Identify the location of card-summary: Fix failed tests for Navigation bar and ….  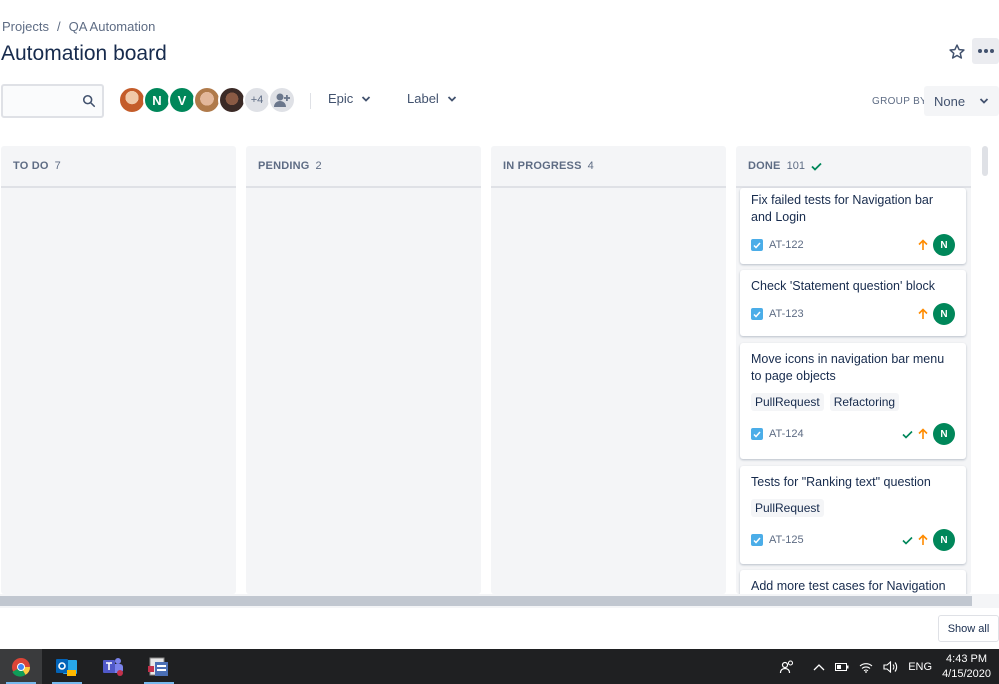
(842, 208).